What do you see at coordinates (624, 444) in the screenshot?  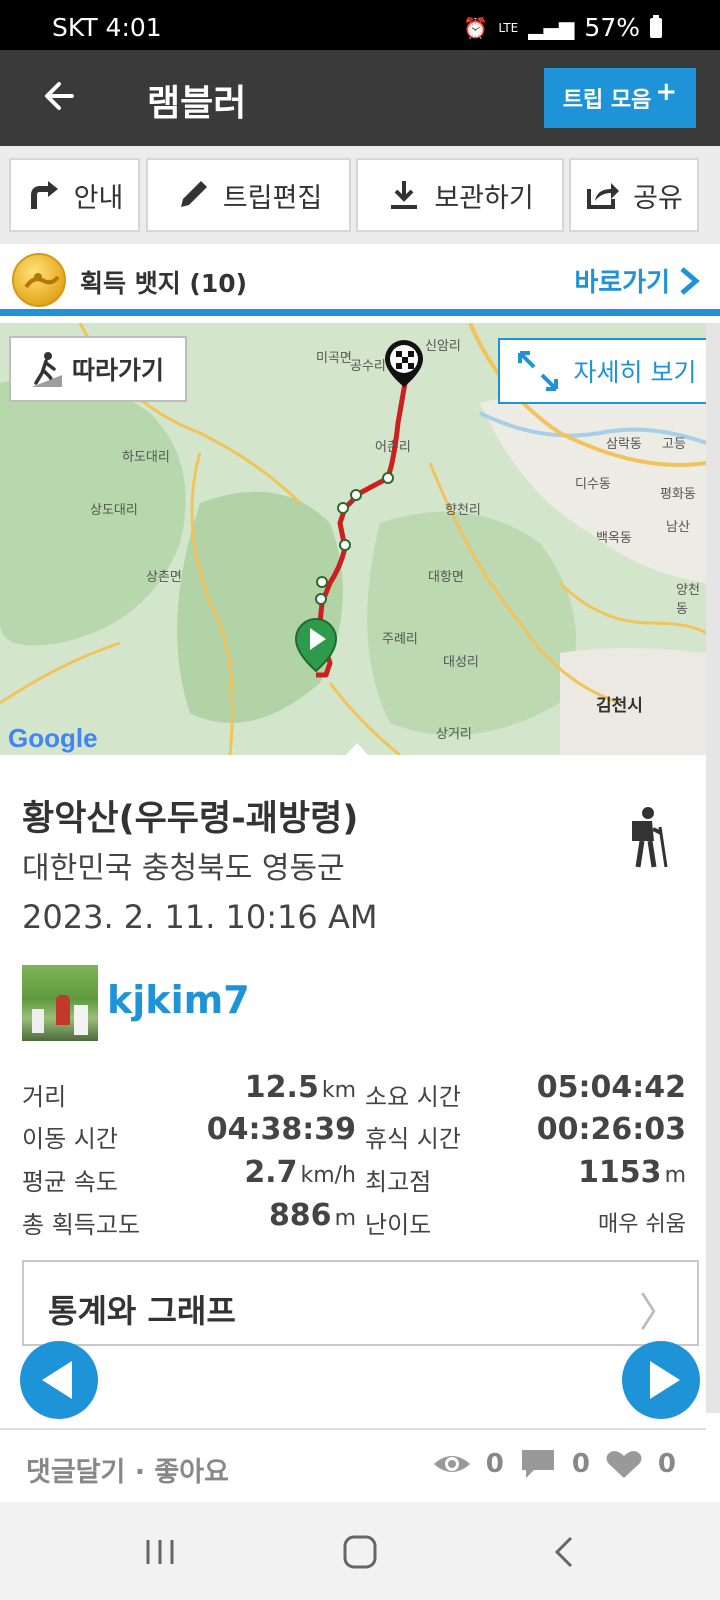 I see `map-label: 삼락동` at bounding box center [624, 444].